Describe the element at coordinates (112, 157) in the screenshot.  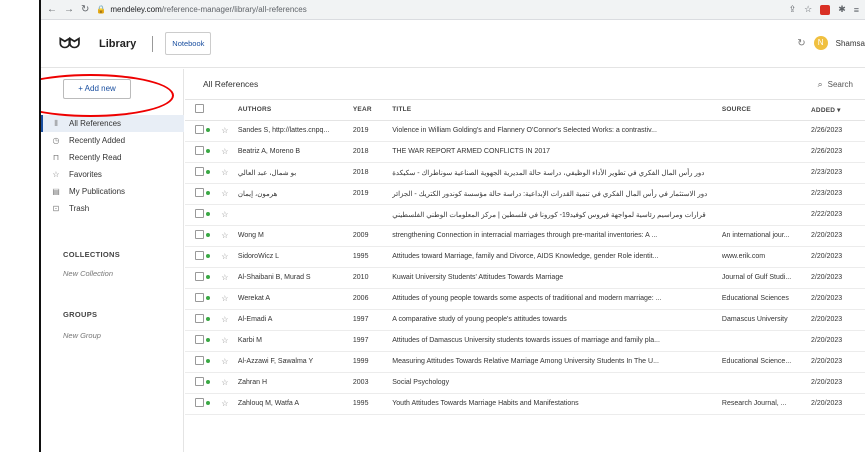
I see `sidebar-item-recently-read: ⊓ Recently Read` at that location.